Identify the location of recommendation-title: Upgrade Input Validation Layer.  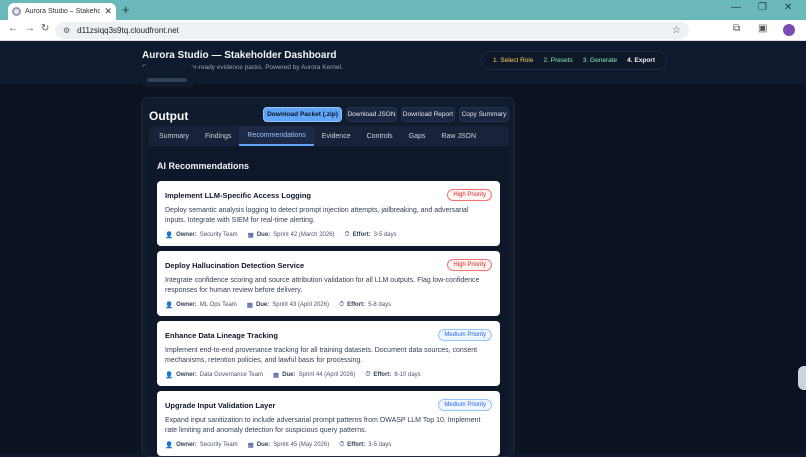
(220, 405).